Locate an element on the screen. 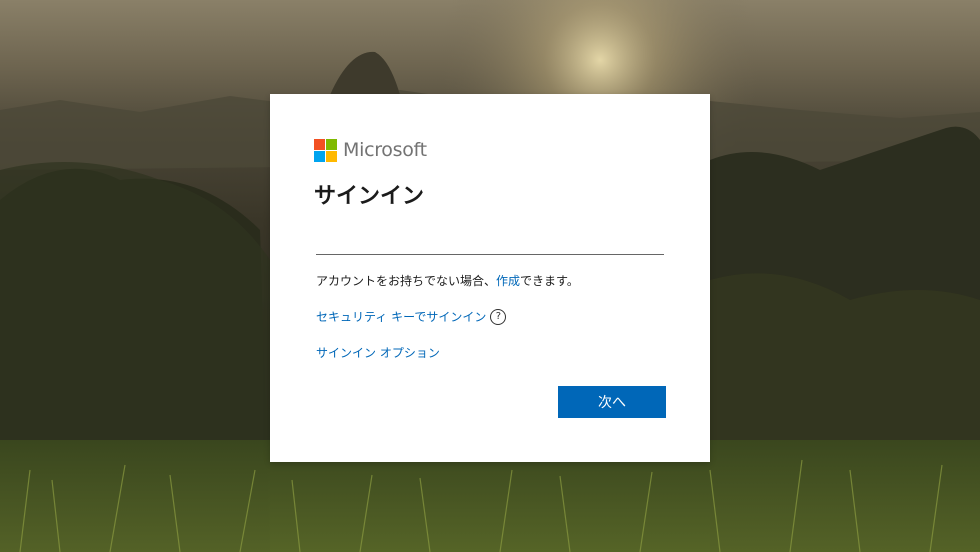 Image resolution: width=980 pixels, height=552 pixels. email-field-container is located at coordinates (490, 236).